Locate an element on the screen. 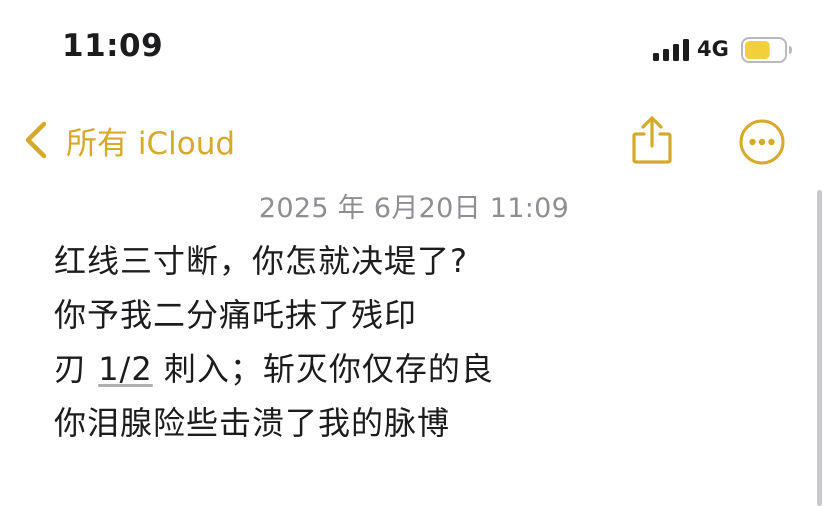 Image resolution: width=828 pixels, height=506 pixels. note-line-3: 刃 1/2 刺入；斩灭你仅存的良 is located at coordinates (424, 369).